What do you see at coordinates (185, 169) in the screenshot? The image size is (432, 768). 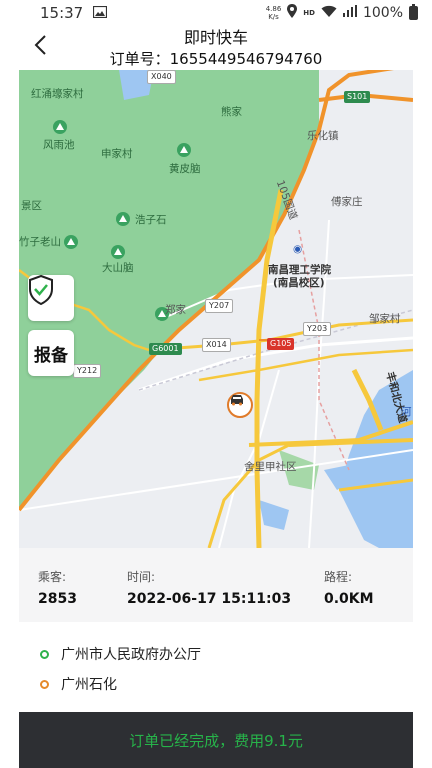 I see `map-label: 黄皮脑` at bounding box center [185, 169].